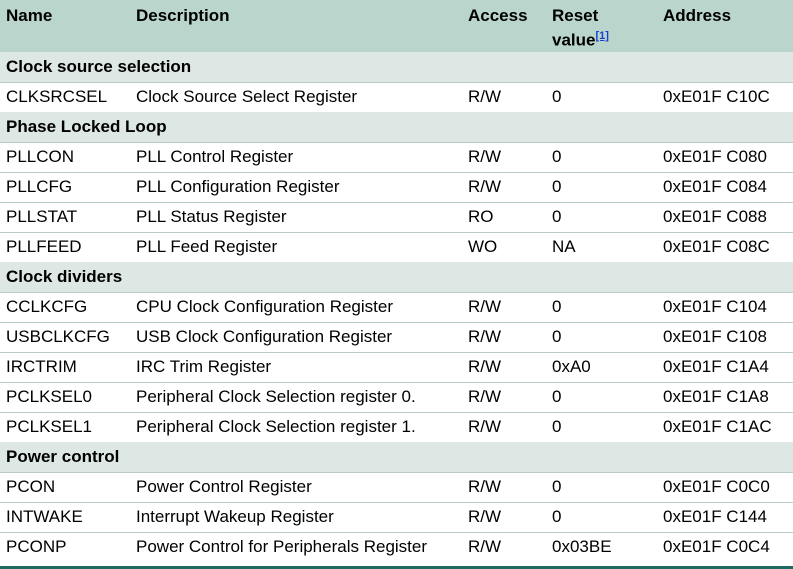  I want to click on register-name: PCON, so click(31, 486).